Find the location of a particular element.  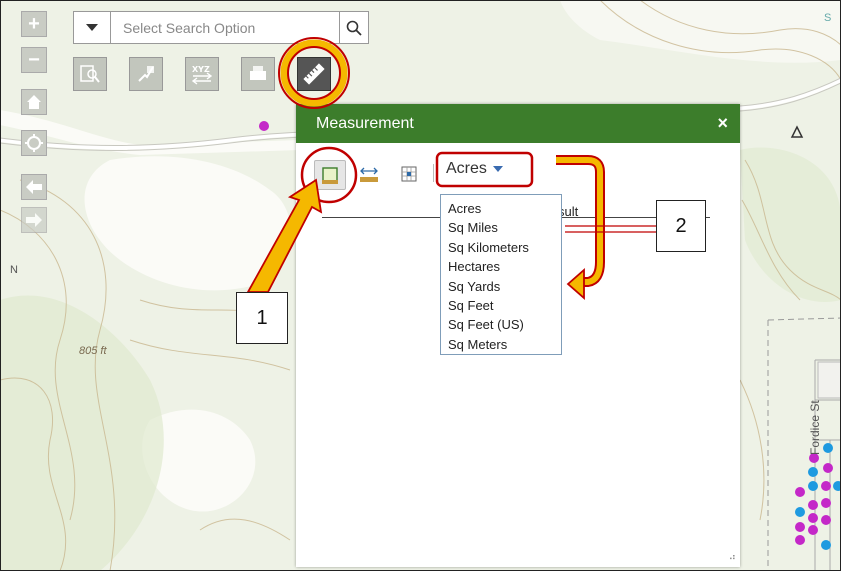

location-tool-icon is located at coordinates (409, 174).